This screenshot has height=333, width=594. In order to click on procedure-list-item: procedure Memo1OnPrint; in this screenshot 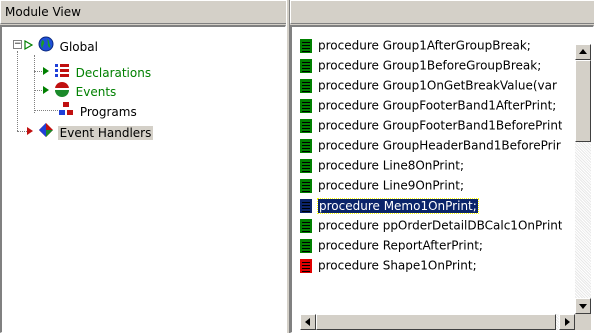, I will do `click(431, 205)`.